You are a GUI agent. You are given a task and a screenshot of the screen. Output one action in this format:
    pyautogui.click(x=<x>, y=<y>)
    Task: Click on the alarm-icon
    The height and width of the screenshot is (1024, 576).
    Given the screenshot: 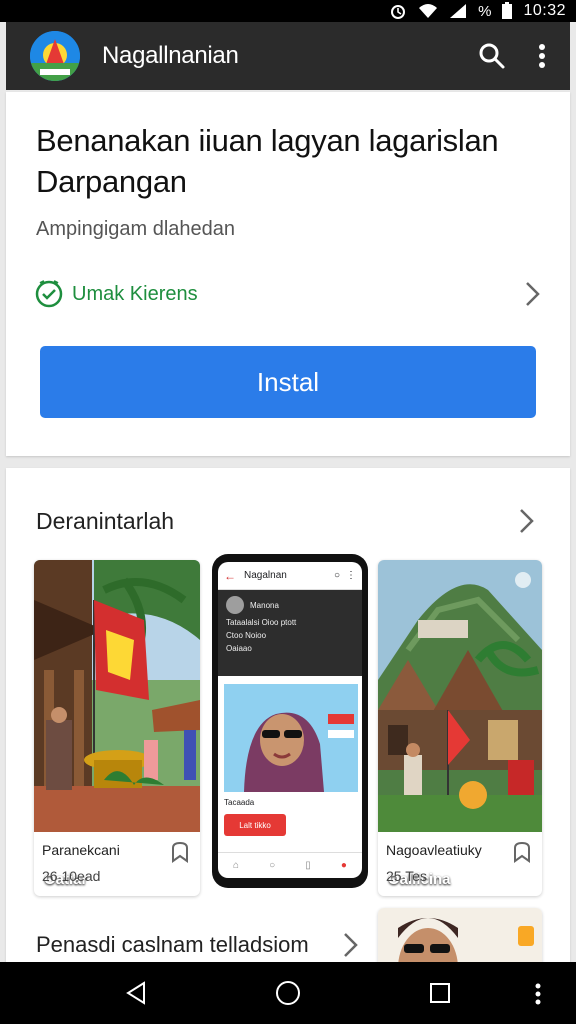 What is the action you would take?
    pyautogui.click(x=398, y=11)
    